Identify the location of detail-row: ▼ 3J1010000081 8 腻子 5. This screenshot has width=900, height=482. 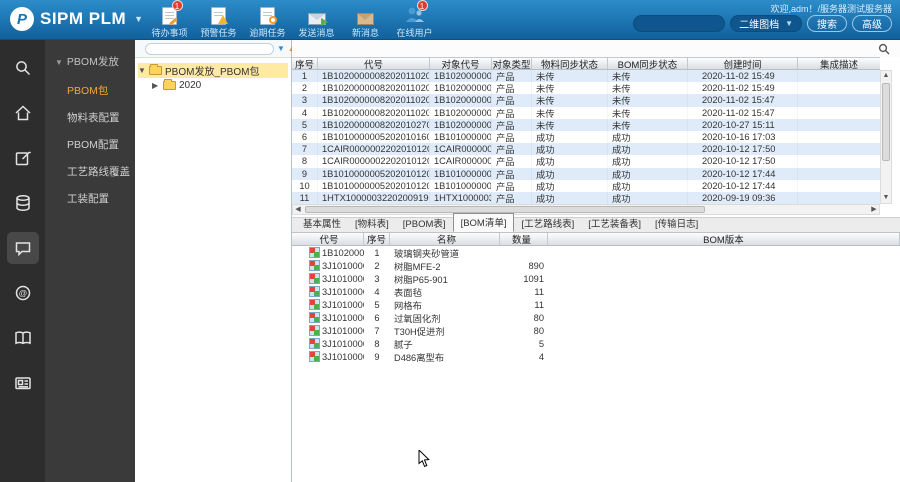
(596, 343).